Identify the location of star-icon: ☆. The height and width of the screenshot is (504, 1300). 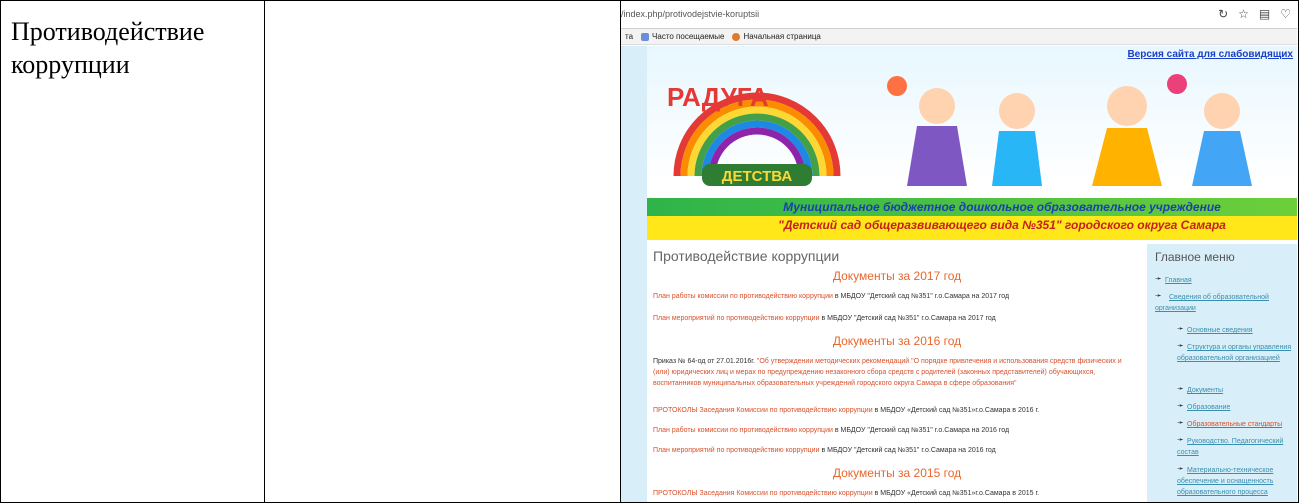
(1243, 14).